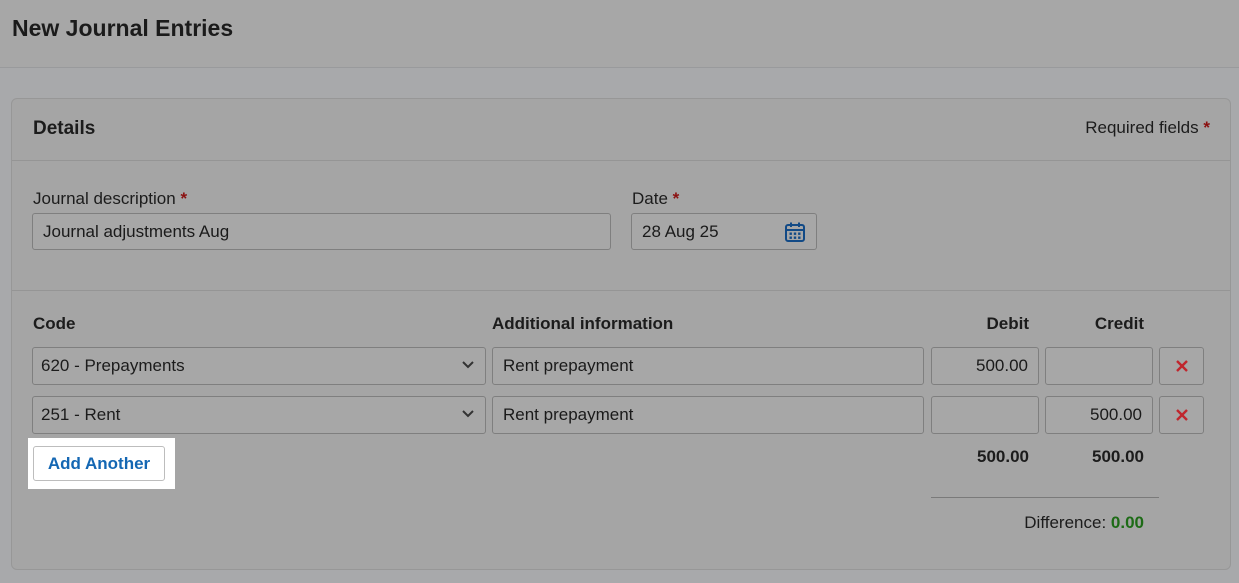  Describe the element at coordinates (99, 463) in the screenshot. I see `add-another-button: Add Another` at that location.